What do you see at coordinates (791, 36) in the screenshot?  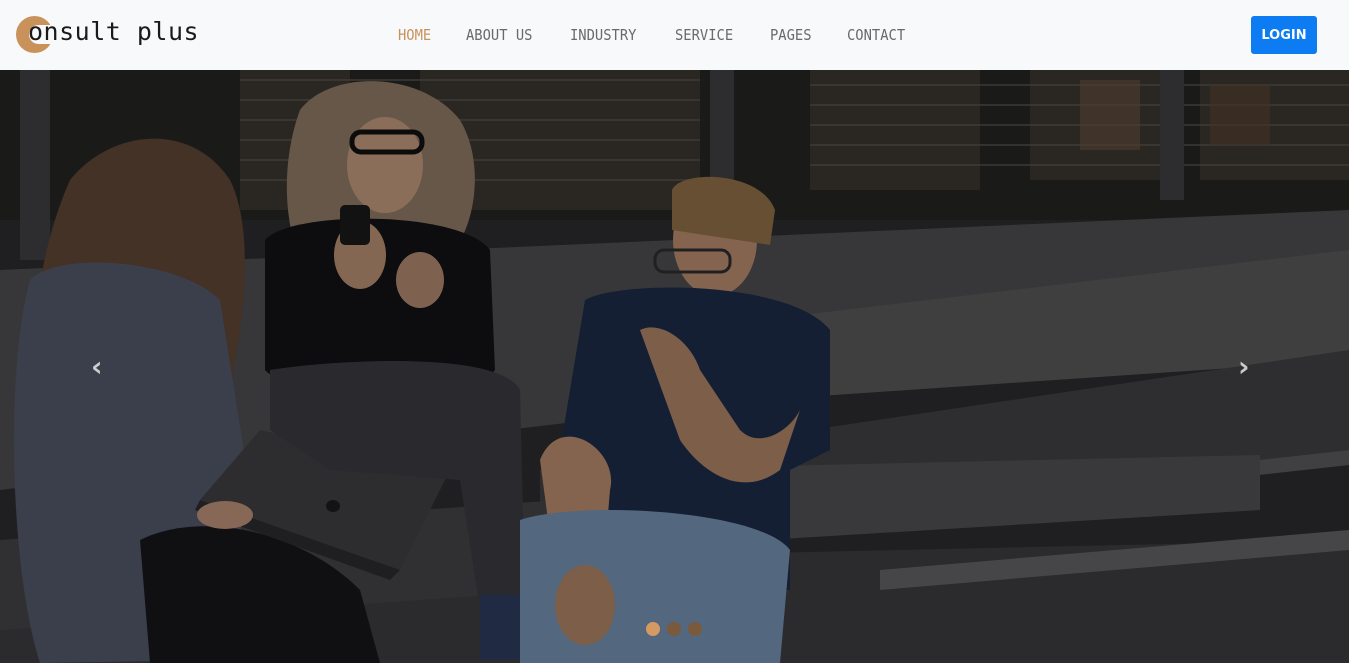 I see `nav-item-pages: PAGES` at bounding box center [791, 36].